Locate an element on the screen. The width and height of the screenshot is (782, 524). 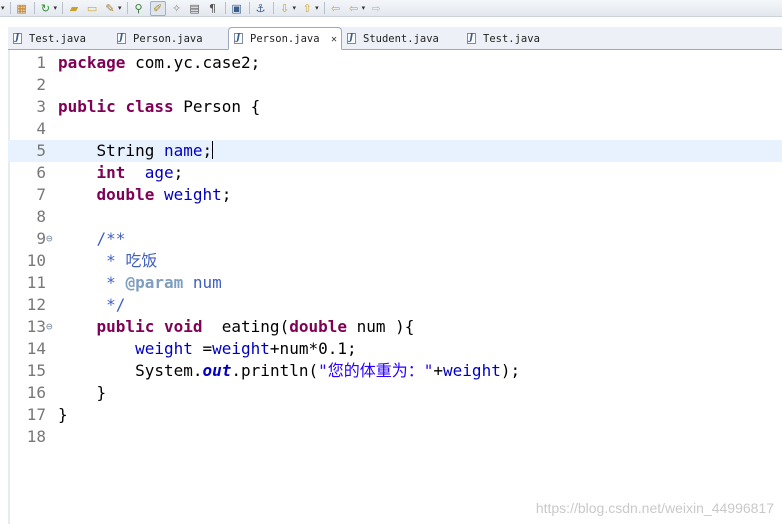
code-token: com.yc.case2; is located at coordinates (193, 62).